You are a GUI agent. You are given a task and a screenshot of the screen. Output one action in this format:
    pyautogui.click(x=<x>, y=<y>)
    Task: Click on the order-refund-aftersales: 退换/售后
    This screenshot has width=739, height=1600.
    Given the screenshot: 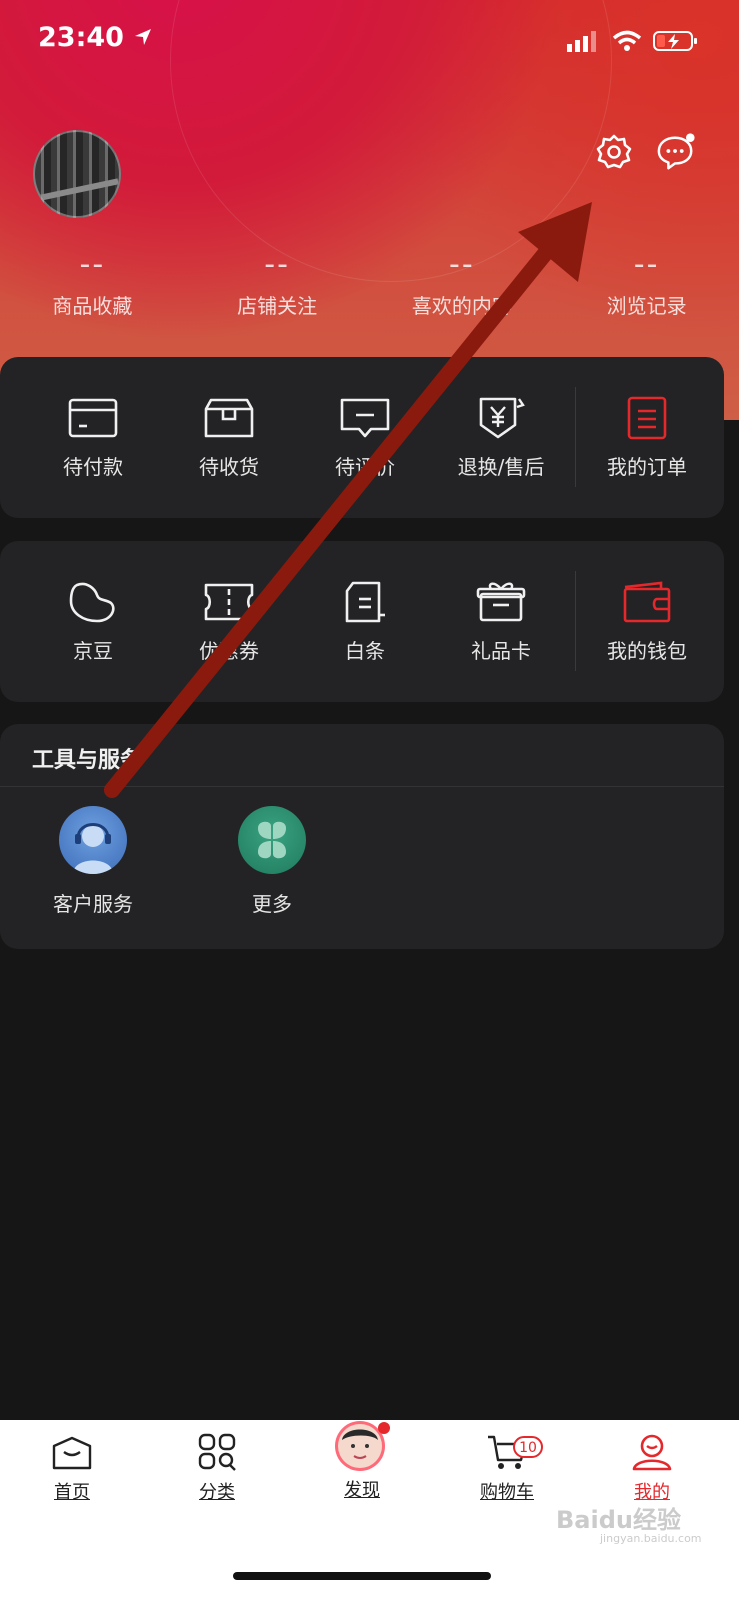 What is the action you would take?
    pyautogui.click(x=501, y=437)
    